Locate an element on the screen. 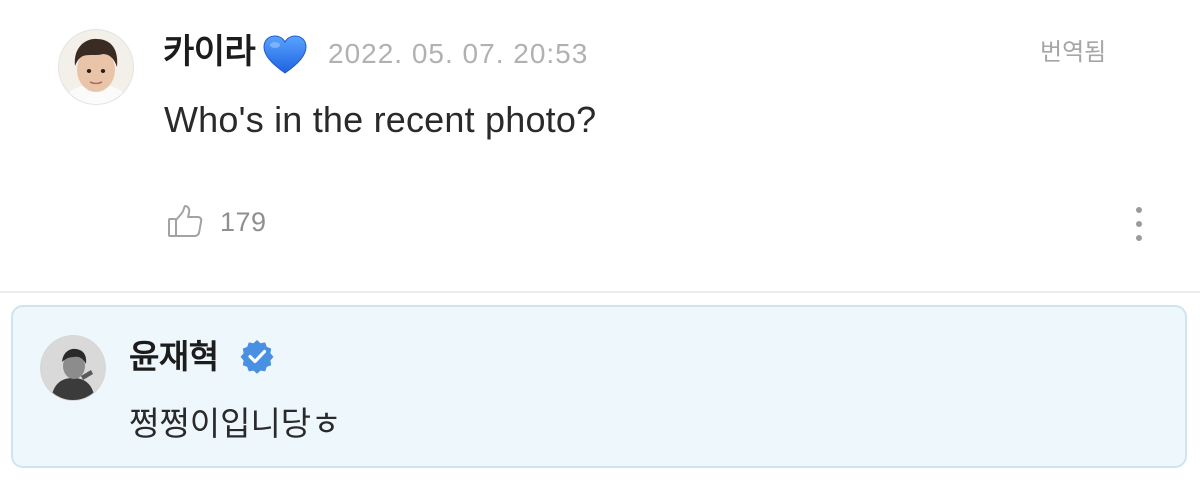 Image resolution: width=1200 pixels, height=493 pixels. thumbs-up-icon is located at coordinates (185, 221).